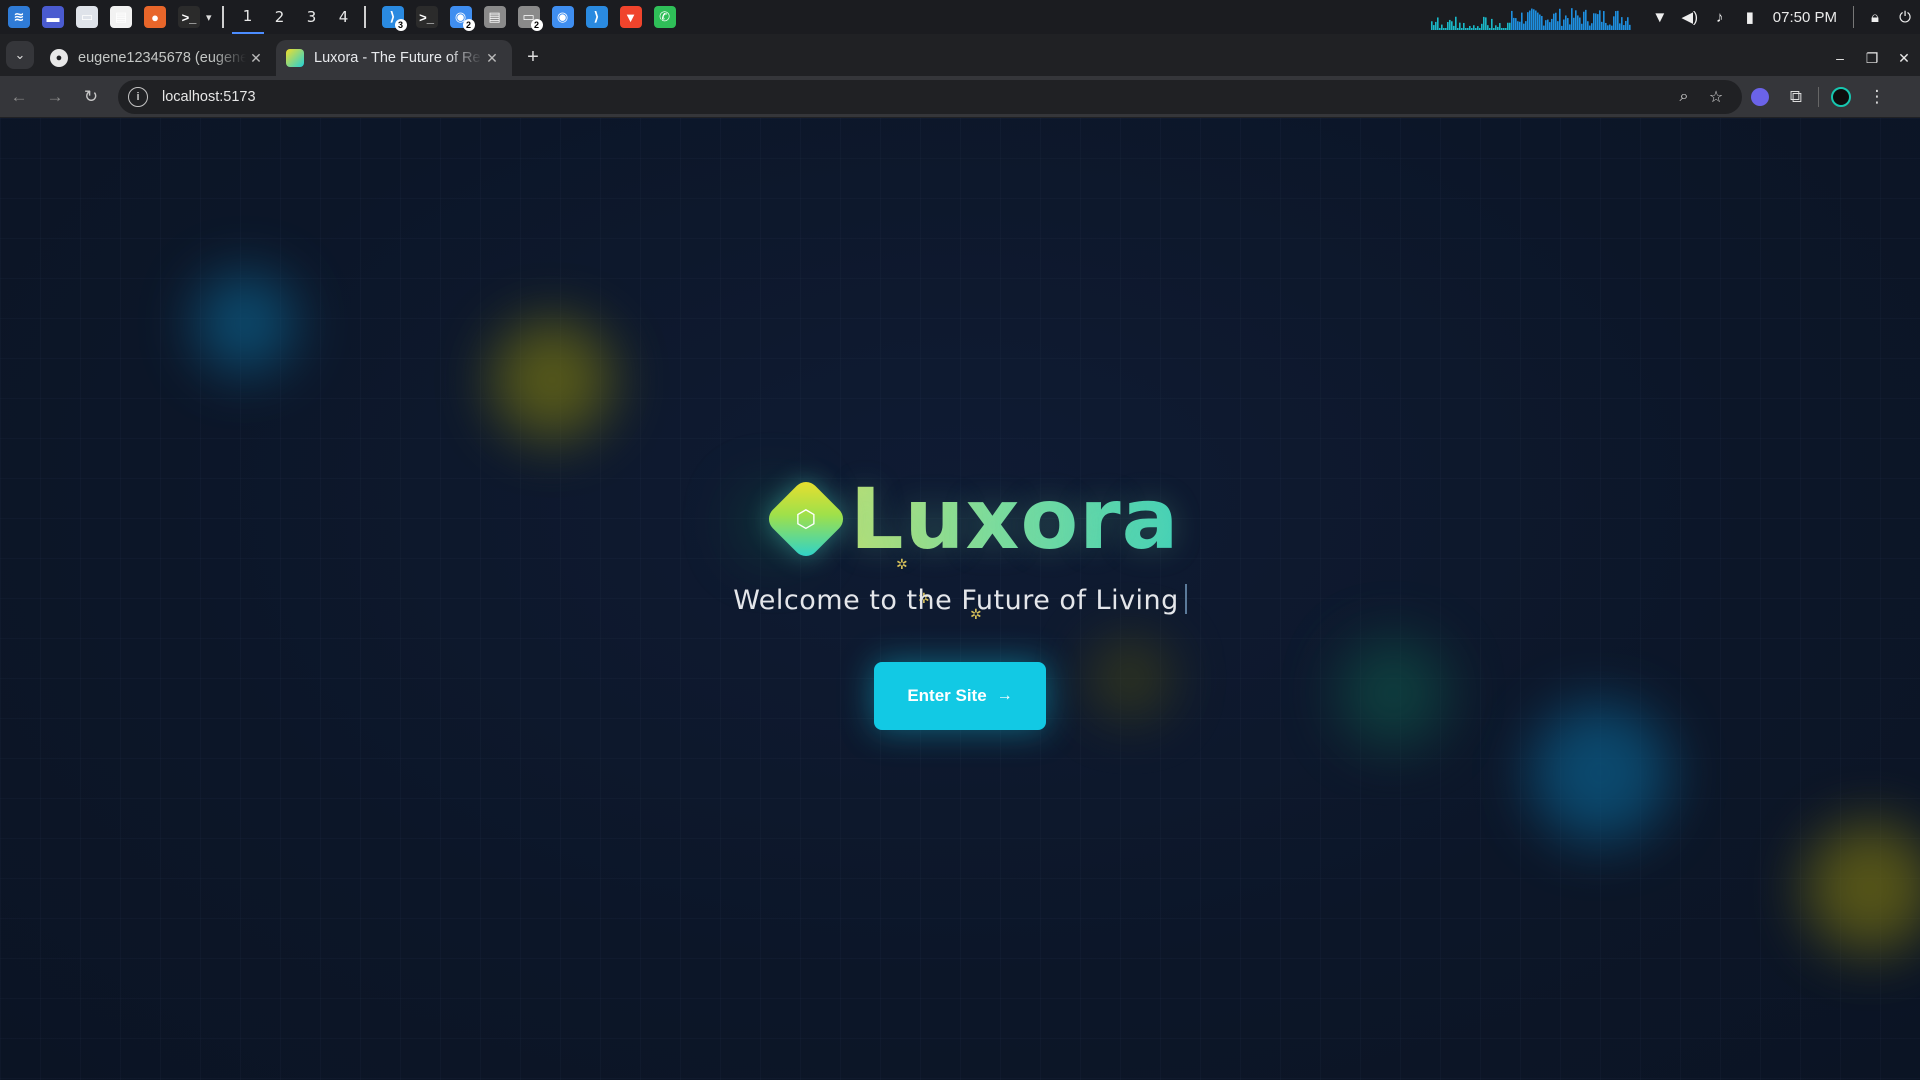 The height and width of the screenshot is (1080, 1920). Describe the element at coordinates (631, 17) in the screenshot. I see `brave-launcher: ▼` at that location.